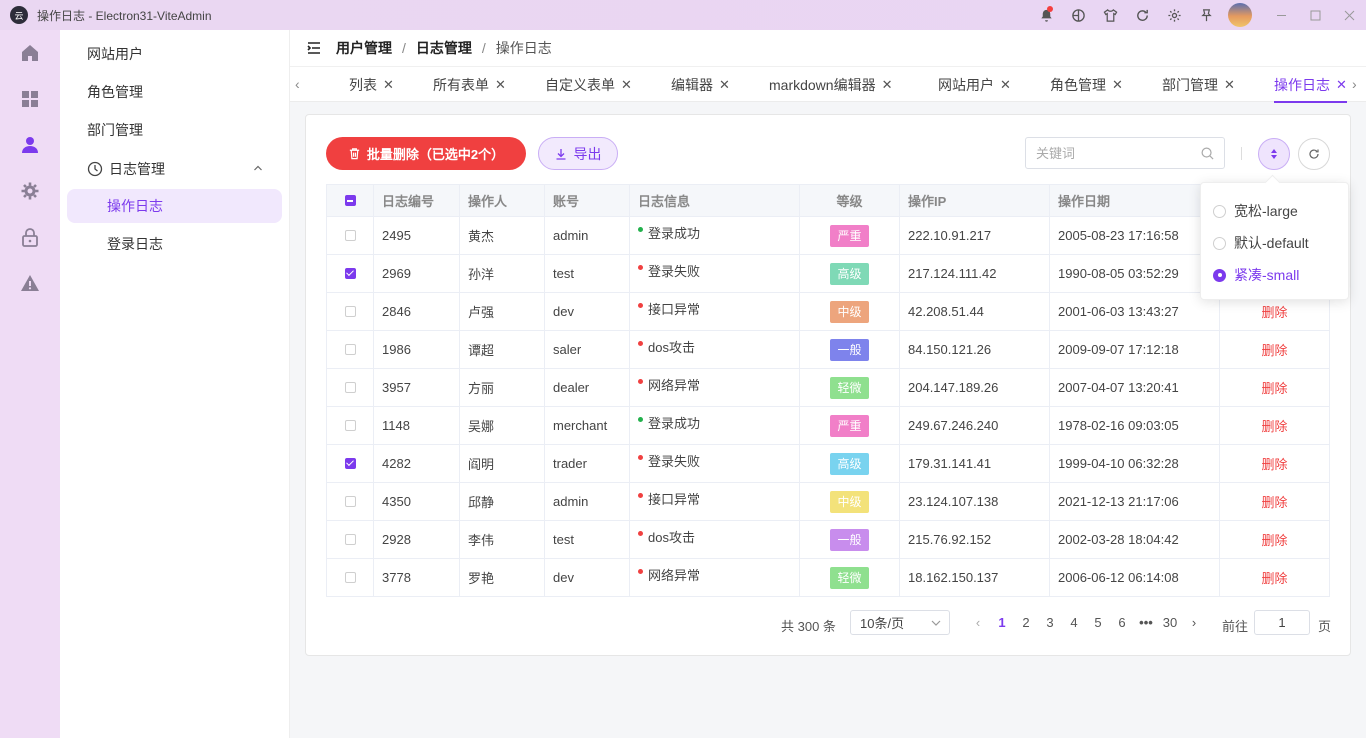 The height and width of the screenshot is (738, 1366). What do you see at coordinates (426, 153) in the screenshot?
I see `batch-delete-button: 批量删除（已选中2个）` at bounding box center [426, 153].